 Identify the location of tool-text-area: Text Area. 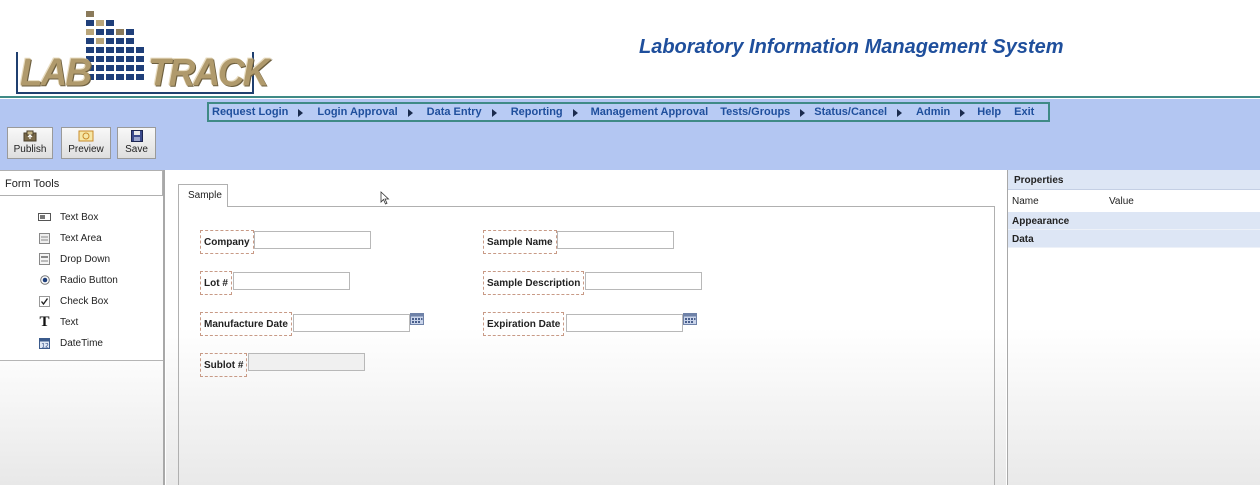
(70, 238).